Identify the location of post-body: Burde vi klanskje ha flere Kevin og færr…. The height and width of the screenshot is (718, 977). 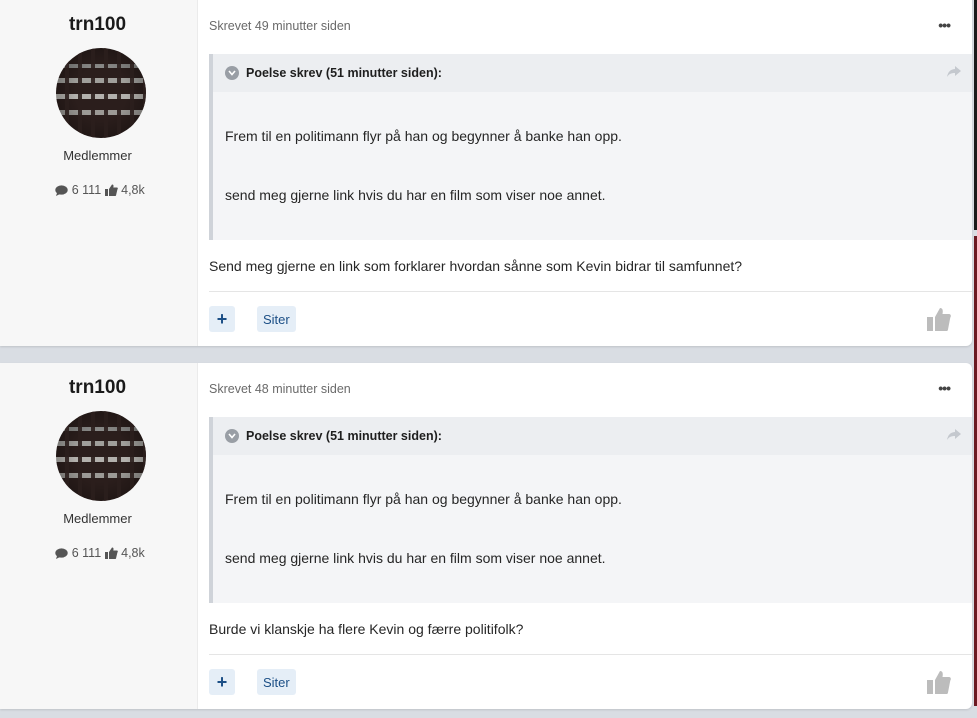
(366, 629).